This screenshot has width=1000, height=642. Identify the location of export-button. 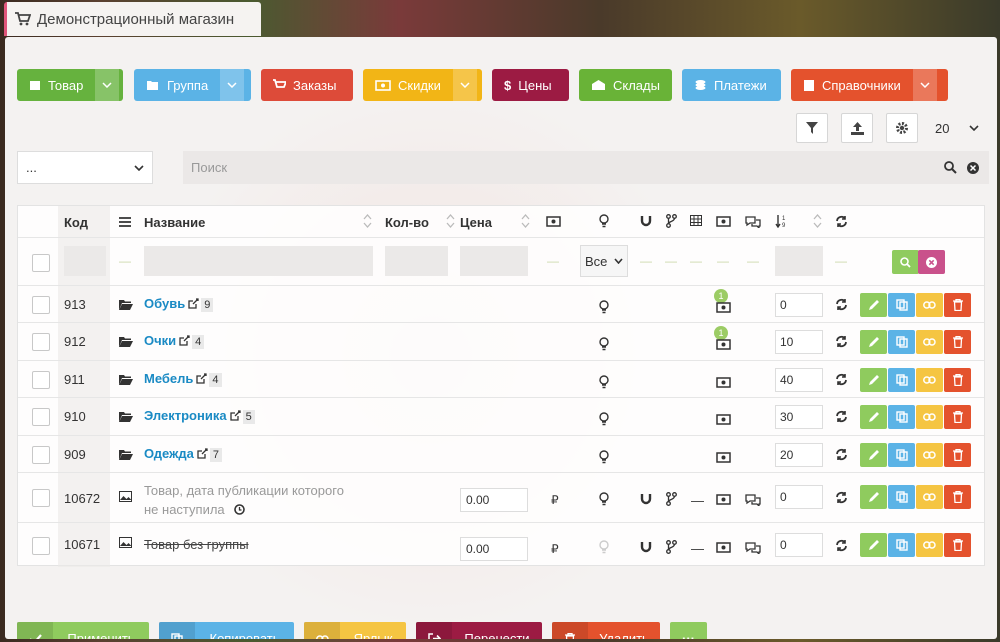
(857, 128).